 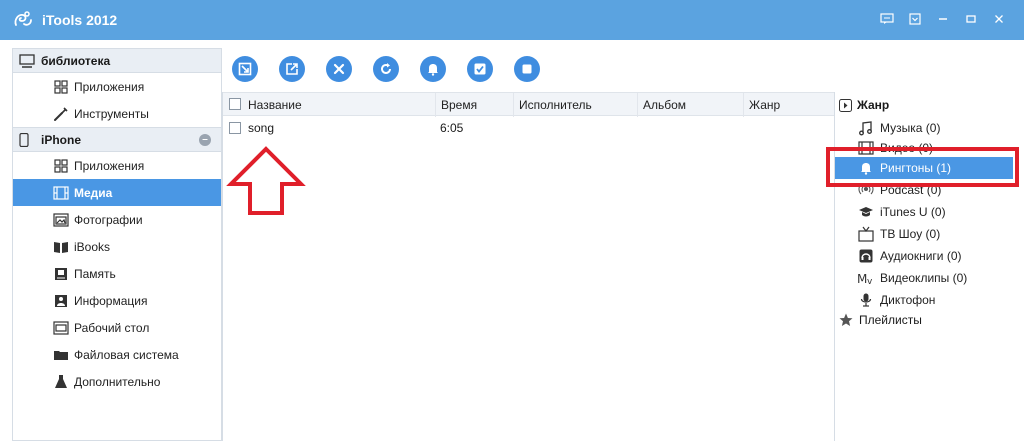 What do you see at coordinates (205, 140) in the screenshot?
I see `collapse-icon: –` at bounding box center [205, 140].